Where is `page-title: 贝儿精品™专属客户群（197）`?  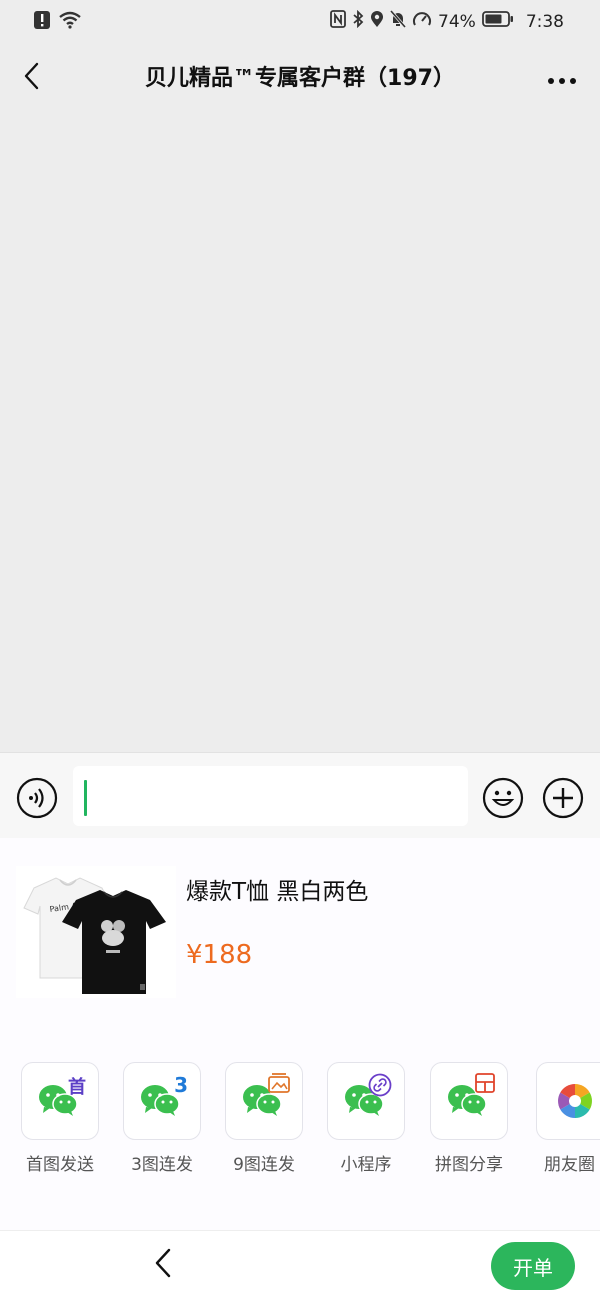
page-title: 贝儿精品™专属客户群（197） is located at coordinates (300, 78).